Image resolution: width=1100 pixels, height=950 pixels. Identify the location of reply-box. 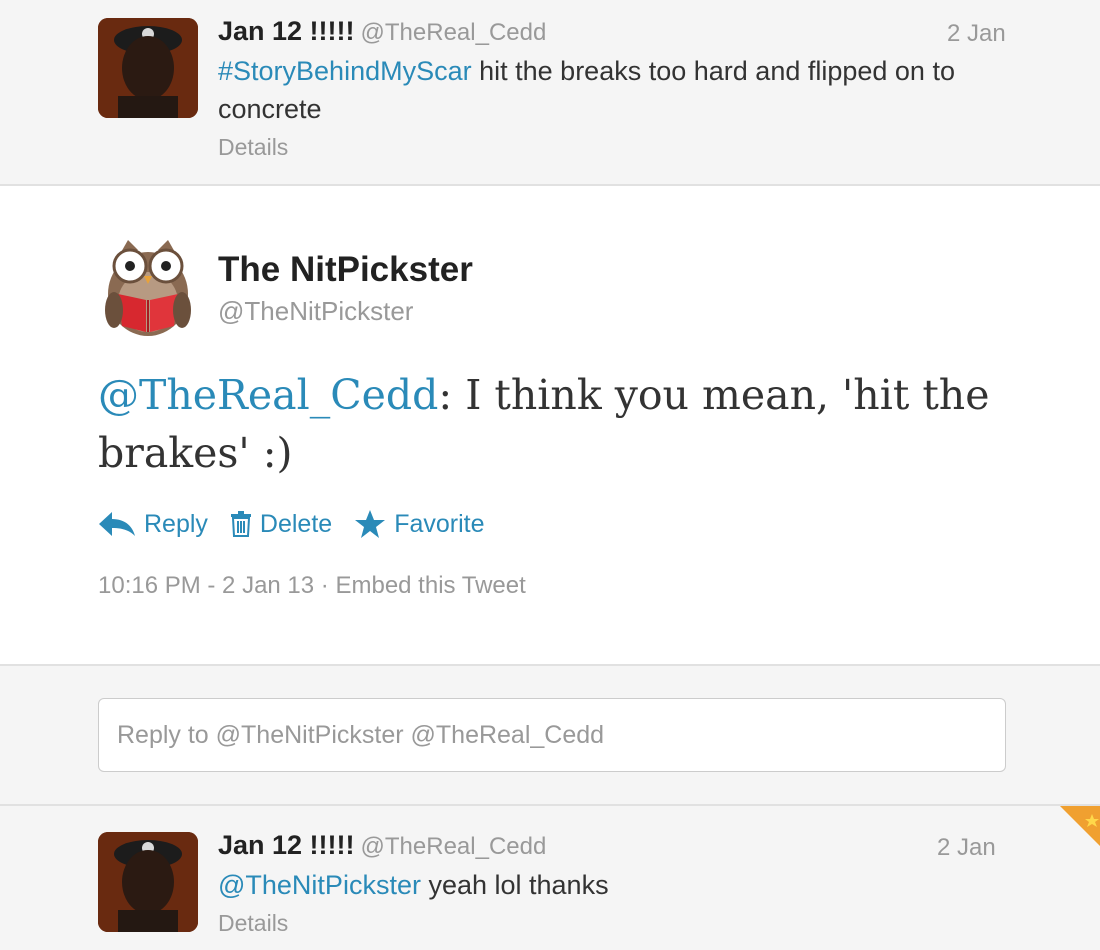
(556, 735).